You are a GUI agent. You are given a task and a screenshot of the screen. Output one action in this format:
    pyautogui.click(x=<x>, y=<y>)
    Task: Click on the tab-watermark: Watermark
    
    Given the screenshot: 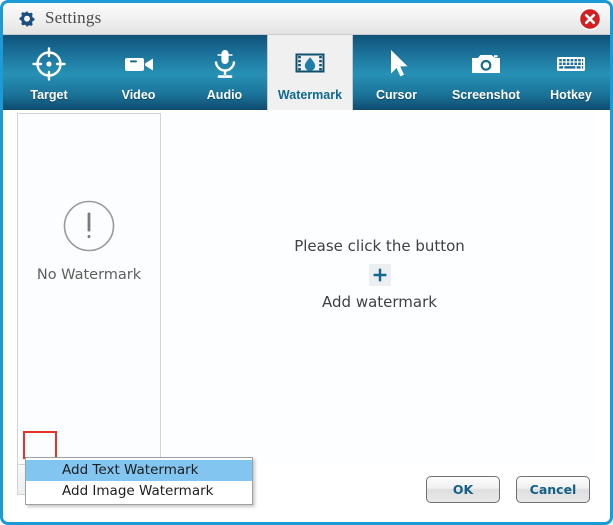 What is the action you would take?
    pyautogui.click(x=310, y=72)
    